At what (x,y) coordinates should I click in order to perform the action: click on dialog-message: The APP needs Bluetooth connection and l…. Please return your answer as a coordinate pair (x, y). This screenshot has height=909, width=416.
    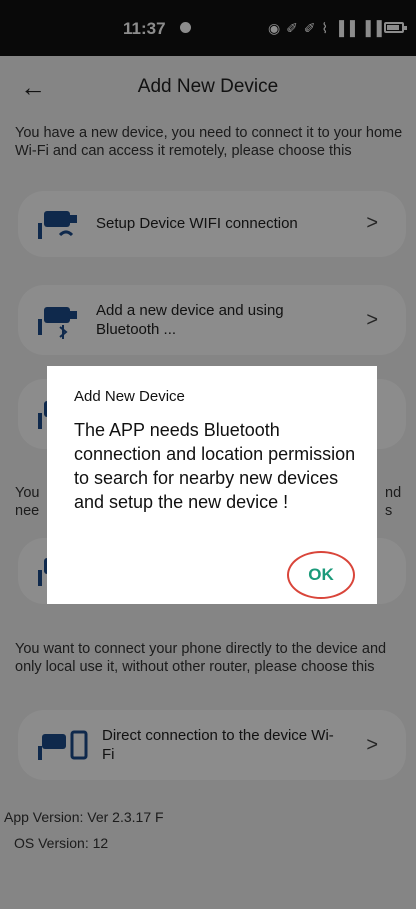
    Looking at the image, I should click on (215, 466).